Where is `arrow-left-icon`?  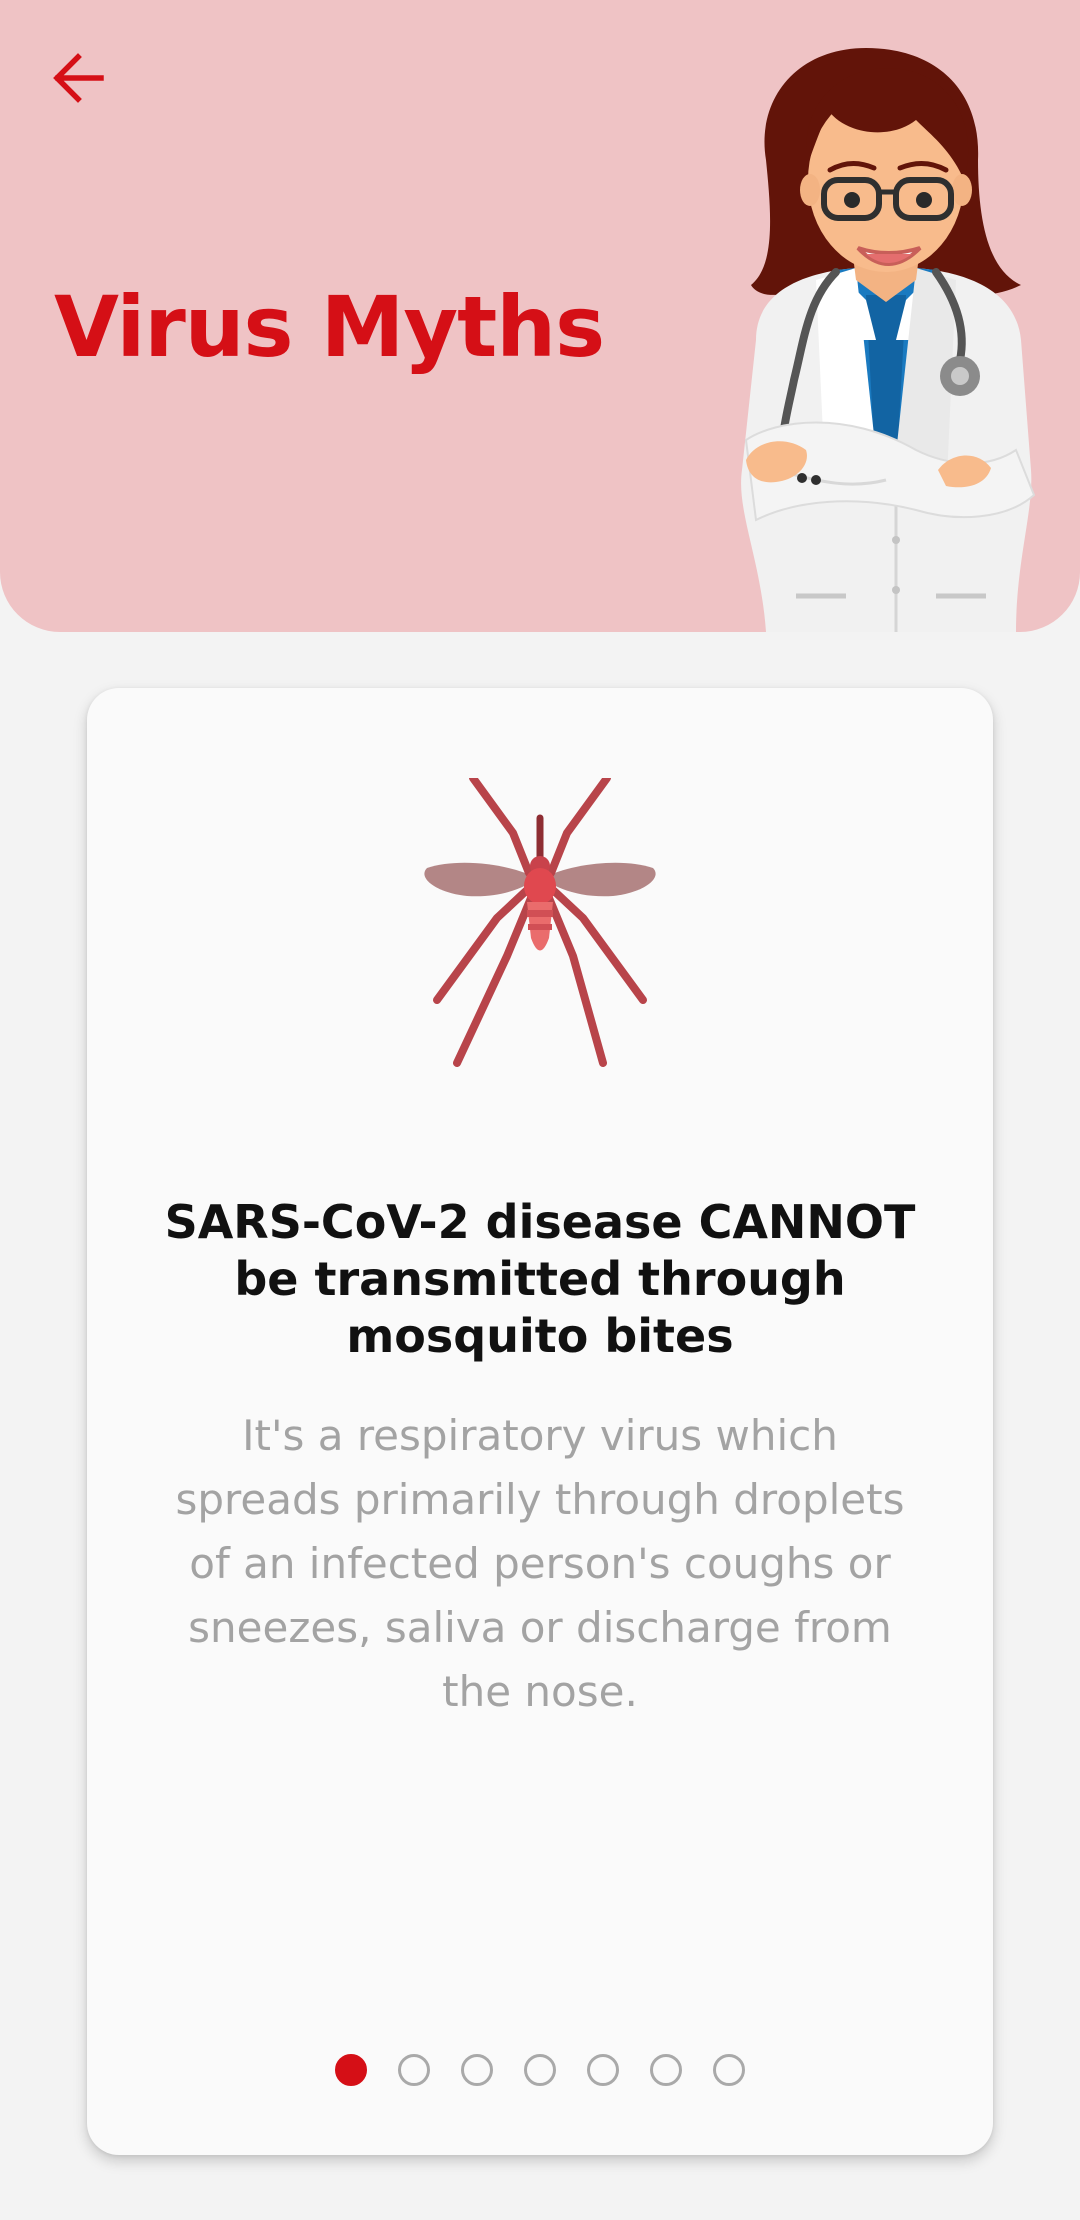
arrow-left-icon is located at coordinates (78, 78).